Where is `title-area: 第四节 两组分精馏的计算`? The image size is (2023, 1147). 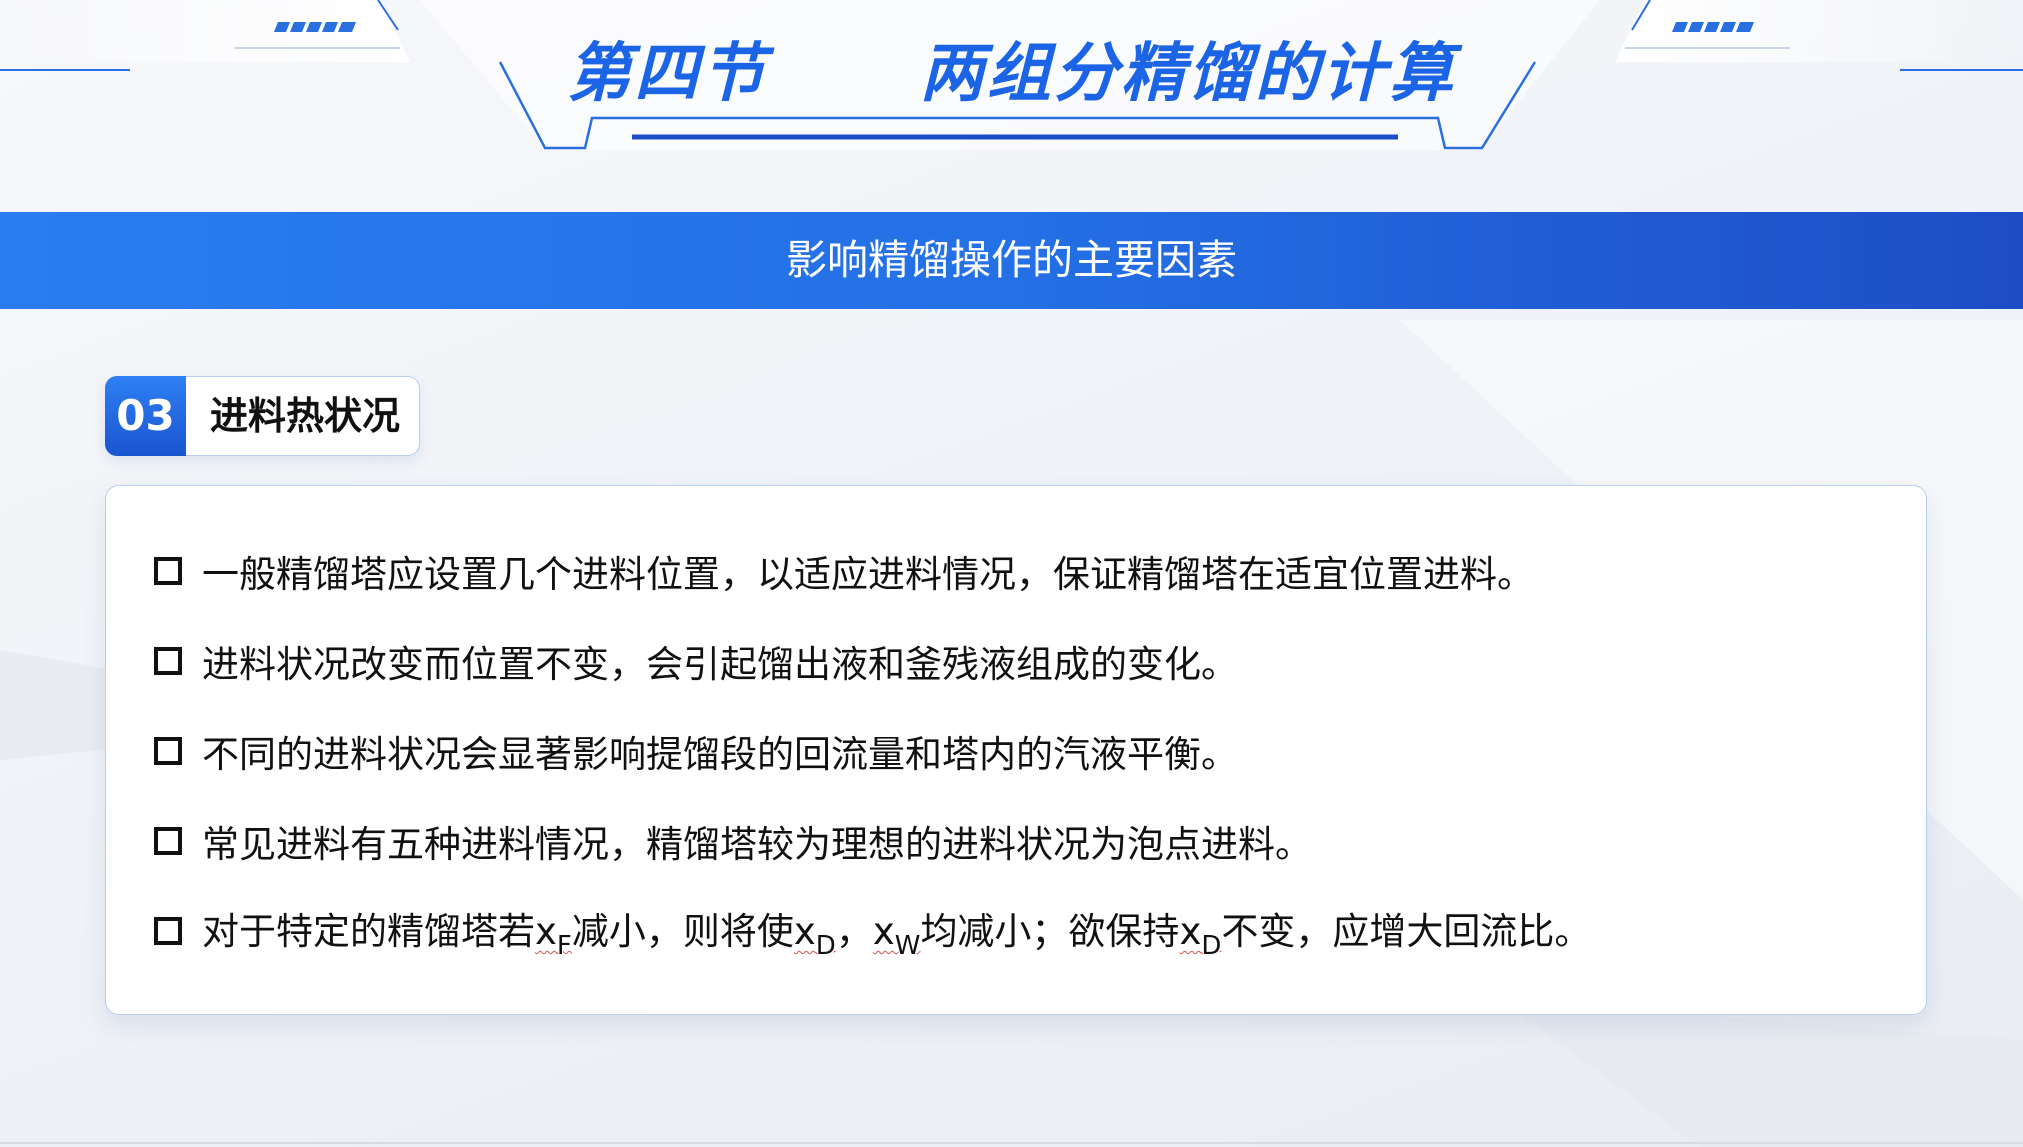
title-area: 第四节 两组分精馏的计算 is located at coordinates (1011, 75).